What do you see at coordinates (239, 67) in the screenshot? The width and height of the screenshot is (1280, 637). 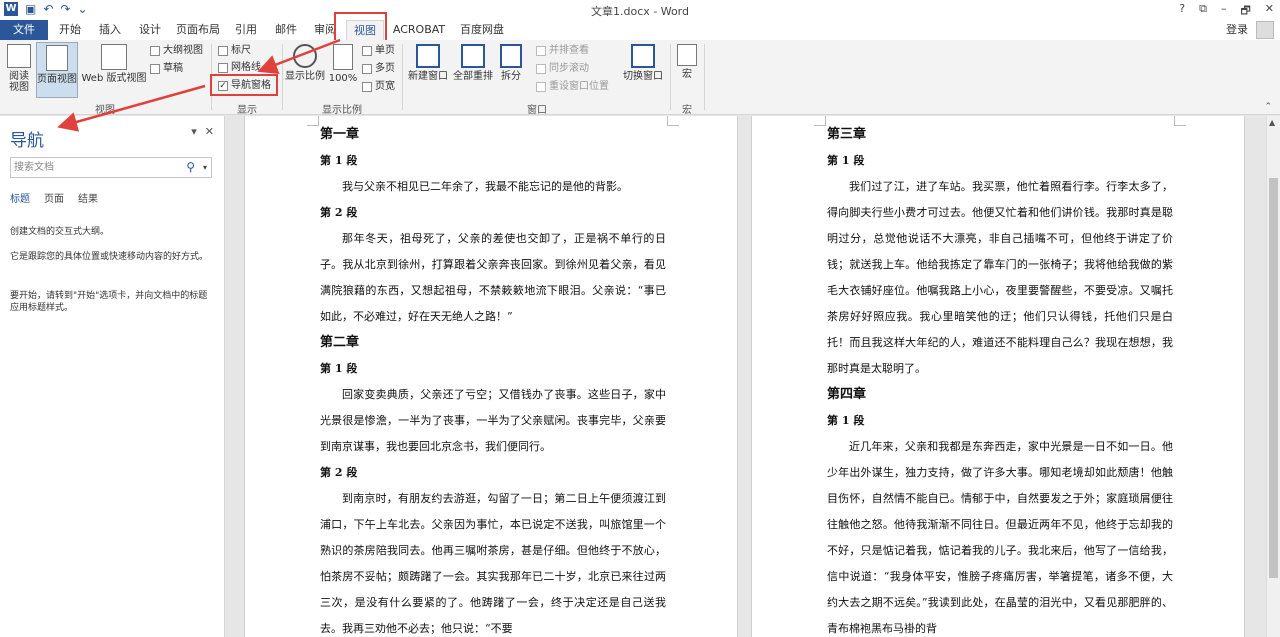 I see `gridlines-checkbox: 网格线` at bounding box center [239, 67].